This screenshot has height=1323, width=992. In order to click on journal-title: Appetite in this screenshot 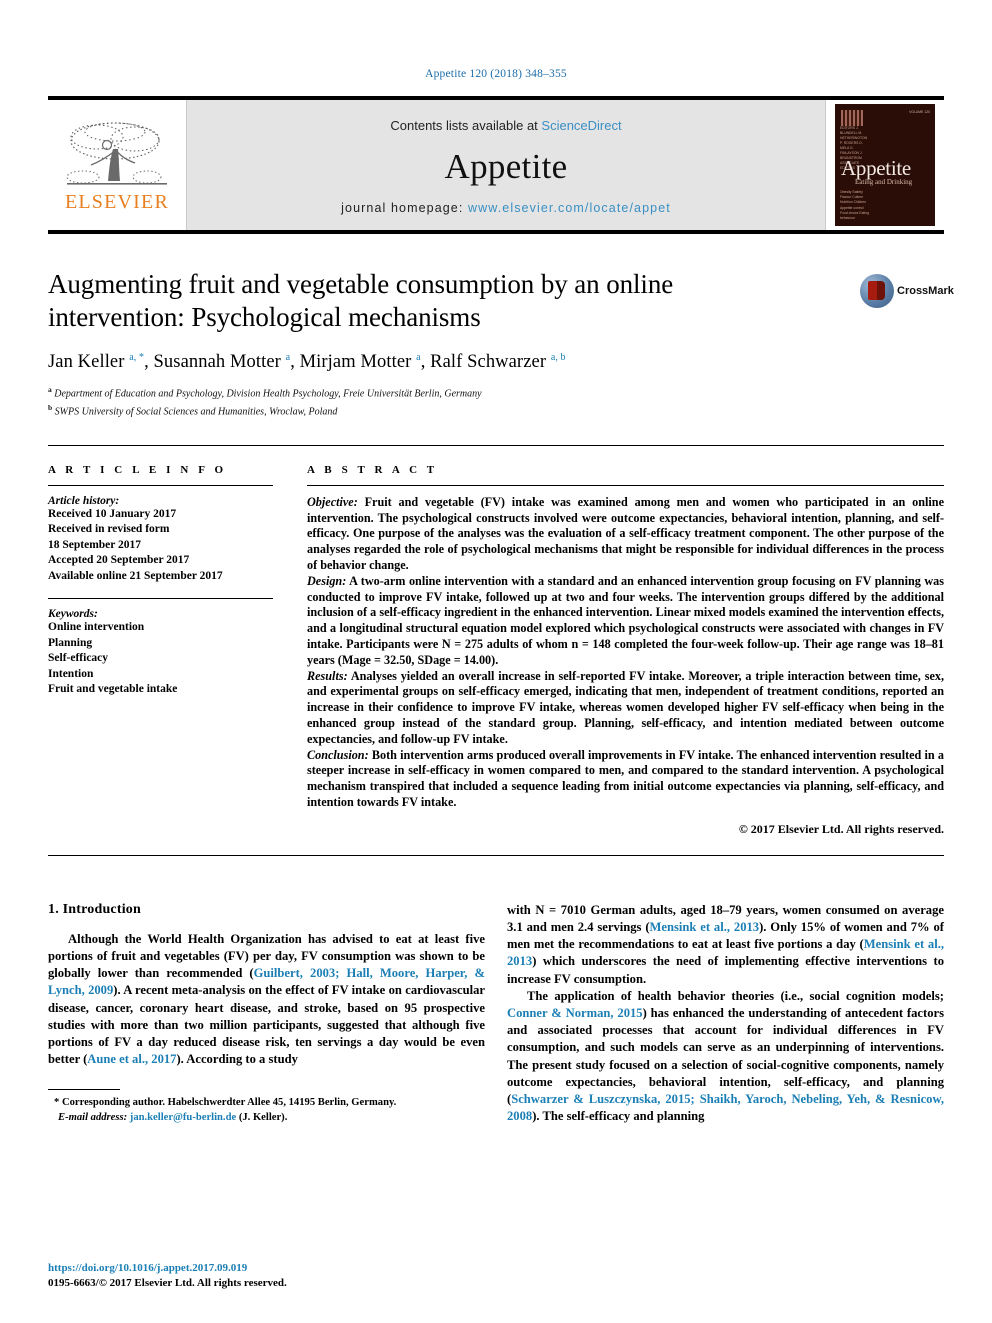, I will do `click(506, 166)`.